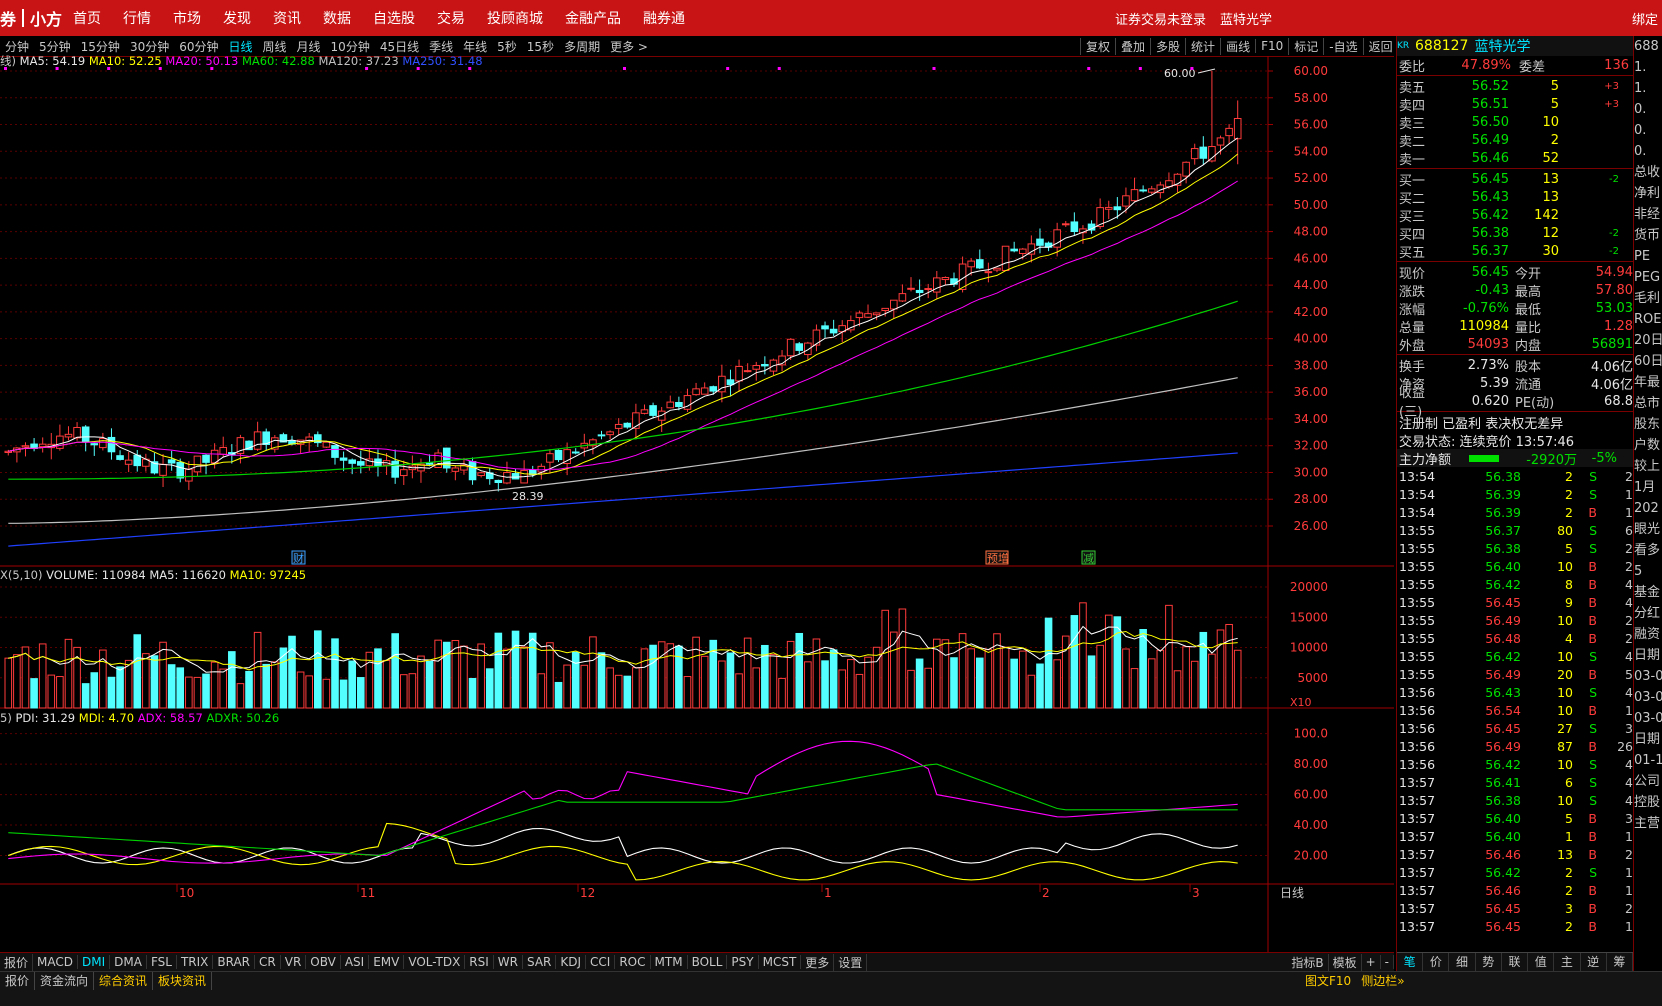 The width and height of the screenshot is (1662, 1006). I want to click on tool-7: -自选, so click(1342, 46).